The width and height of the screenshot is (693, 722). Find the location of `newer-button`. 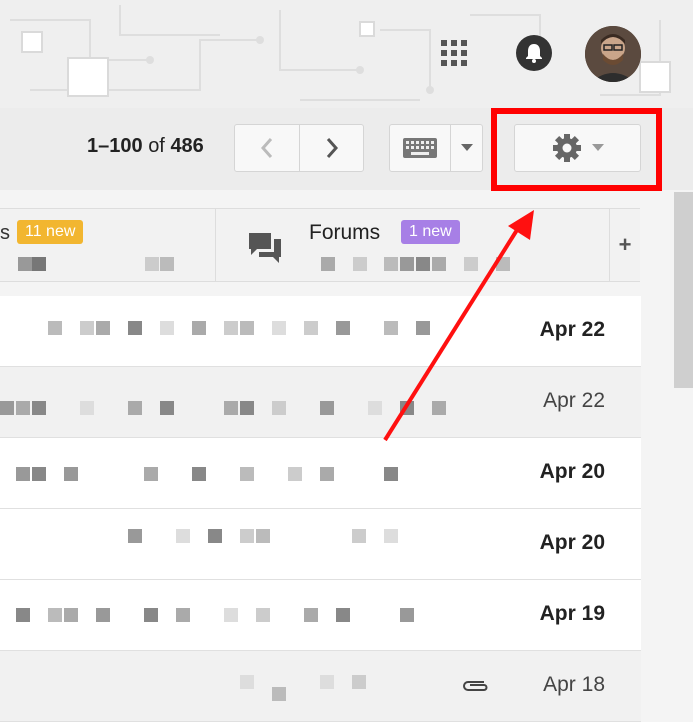

newer-button is located at coordinates (331, 148).